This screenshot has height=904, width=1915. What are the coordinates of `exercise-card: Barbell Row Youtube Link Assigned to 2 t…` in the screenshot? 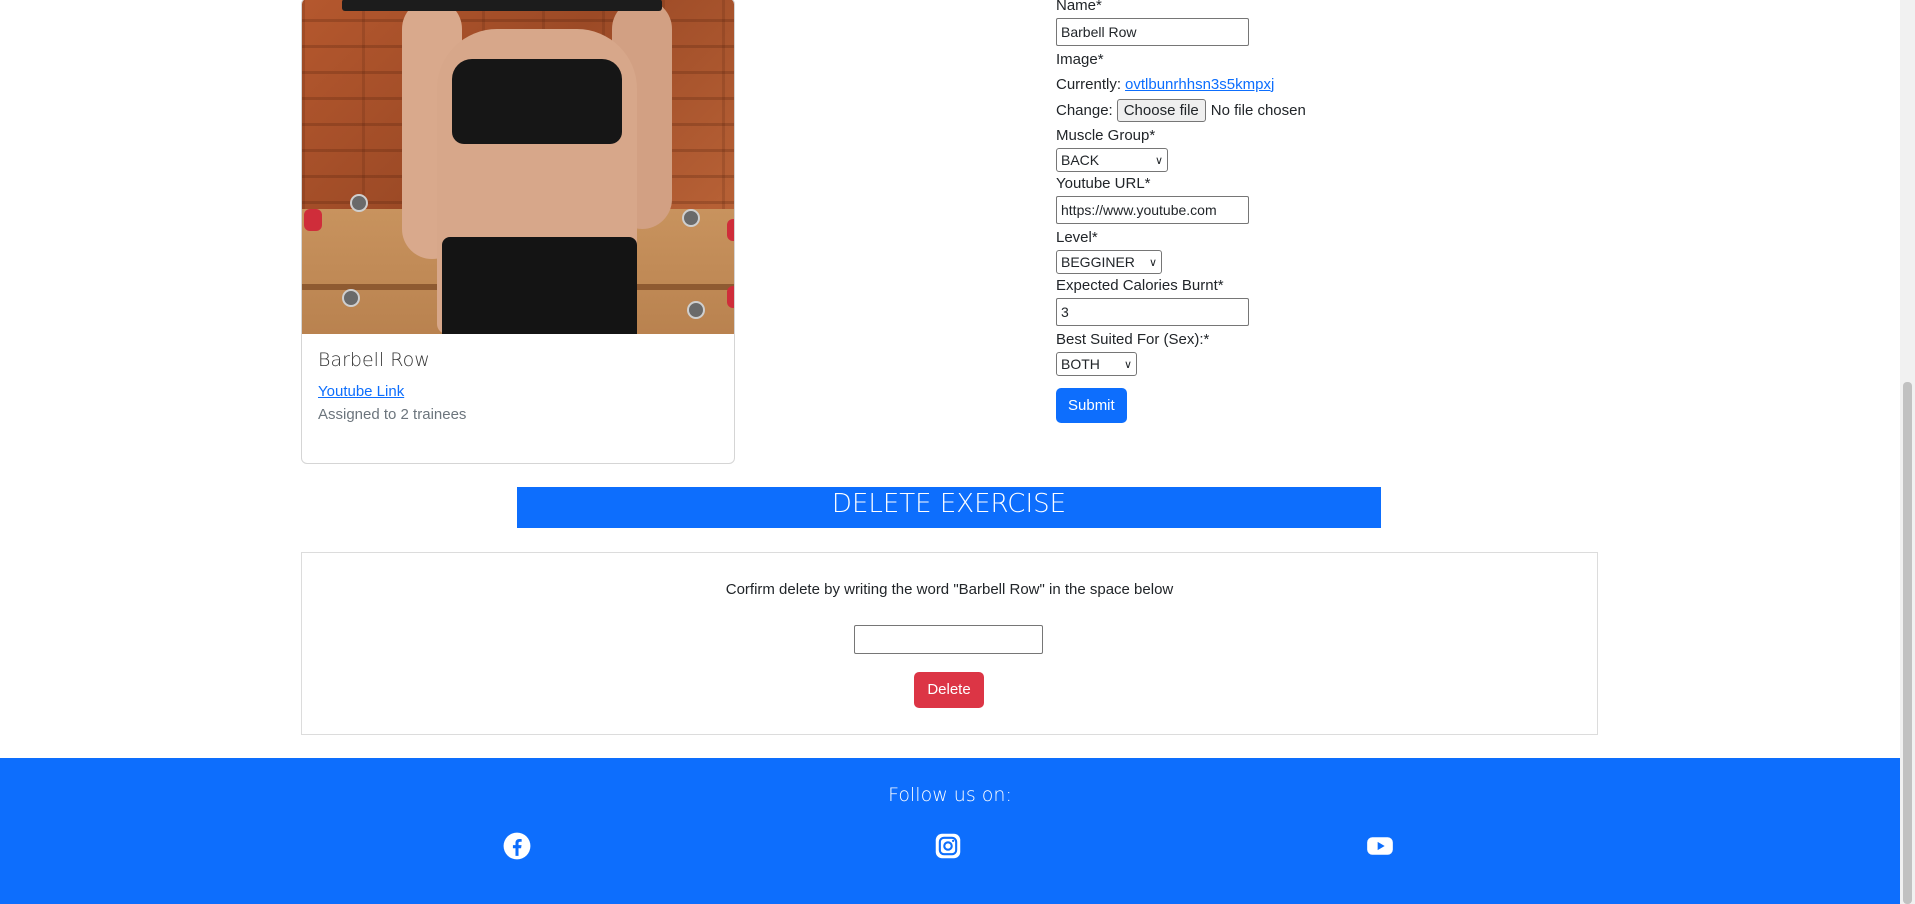 It's located at (518, 232).